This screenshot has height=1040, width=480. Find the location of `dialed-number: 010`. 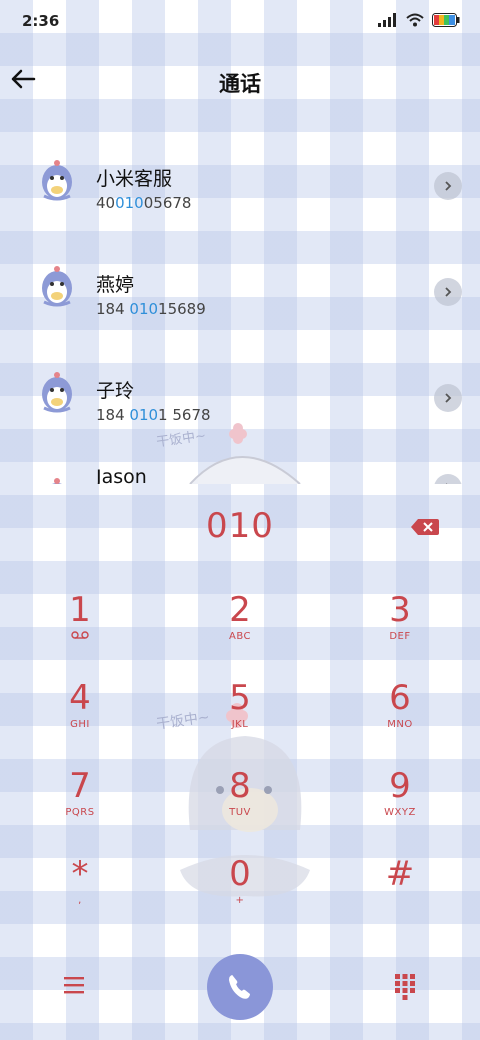

dialed-number: 010 is located at coordinates (240, 526).